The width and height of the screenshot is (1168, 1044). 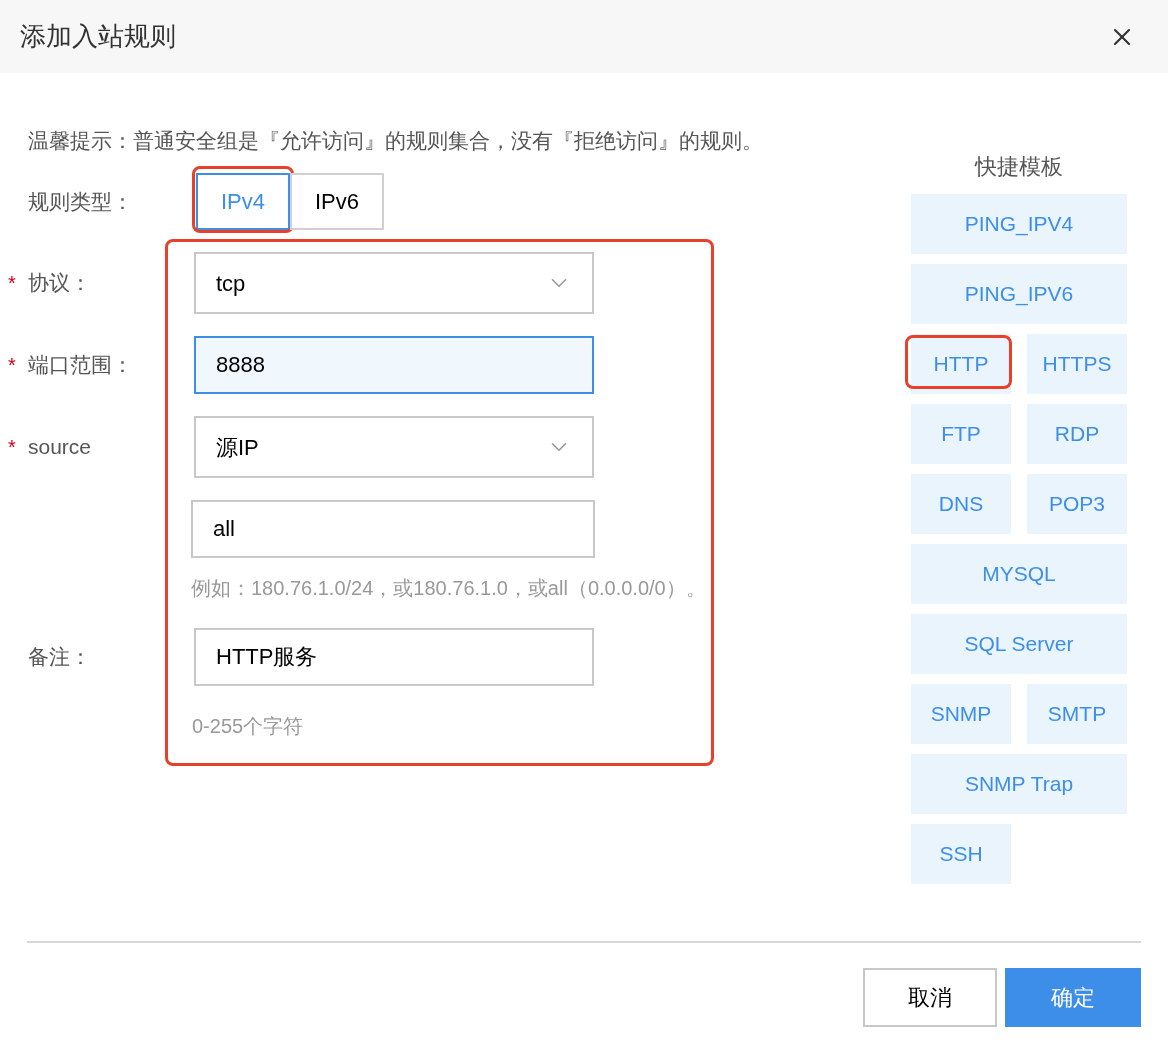 What do you see at coordinates (1077, 434) in the screenshot?
I see `template-button: RDP` at bounding box center [1077, 434].